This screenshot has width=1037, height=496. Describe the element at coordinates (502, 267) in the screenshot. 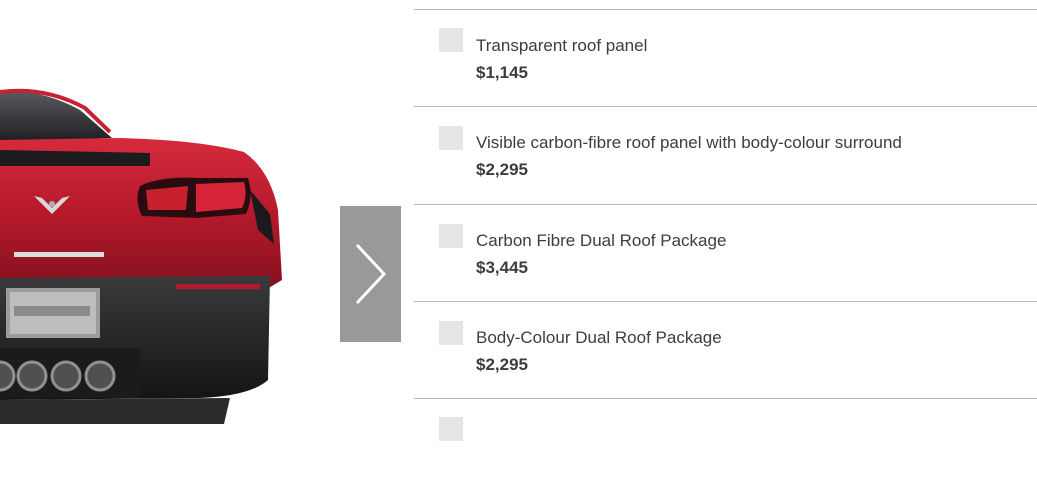

I see `option-price: $3,445` at that location.